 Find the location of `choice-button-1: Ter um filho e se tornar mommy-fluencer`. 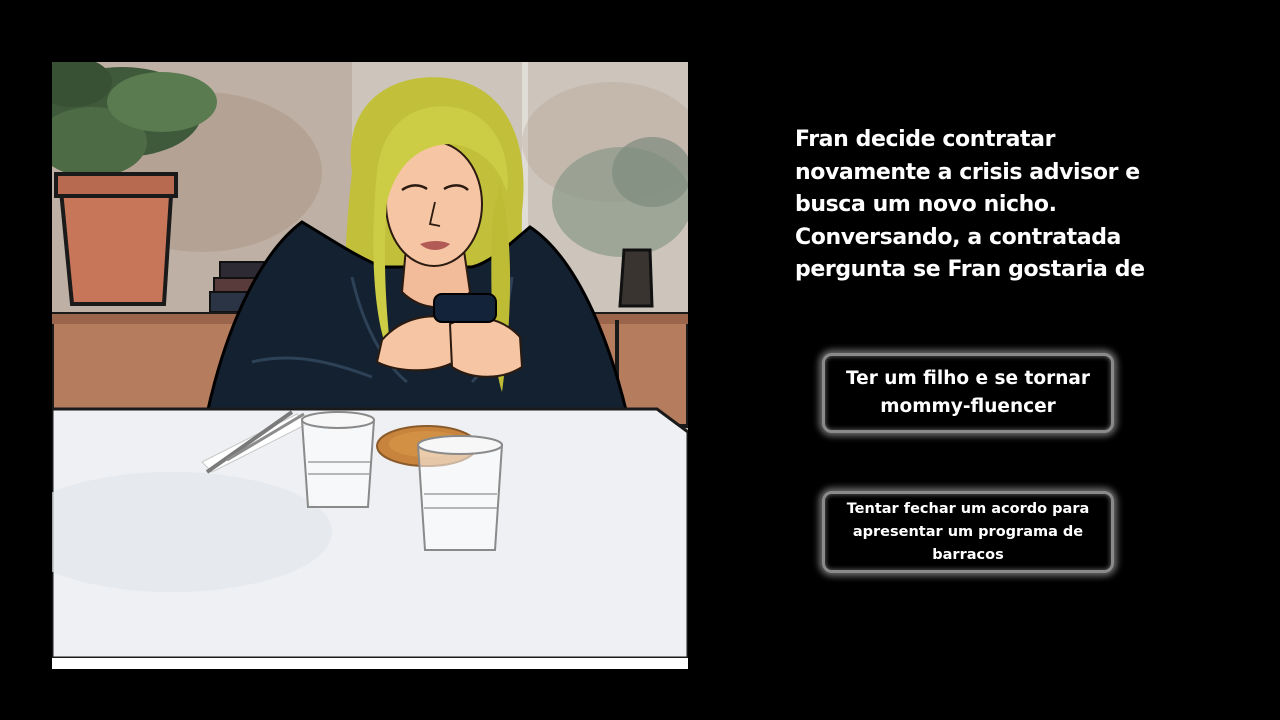

choice-button-1: Ter um filho e se tornar mommy-fluencer is located at coordinates (968, 393).